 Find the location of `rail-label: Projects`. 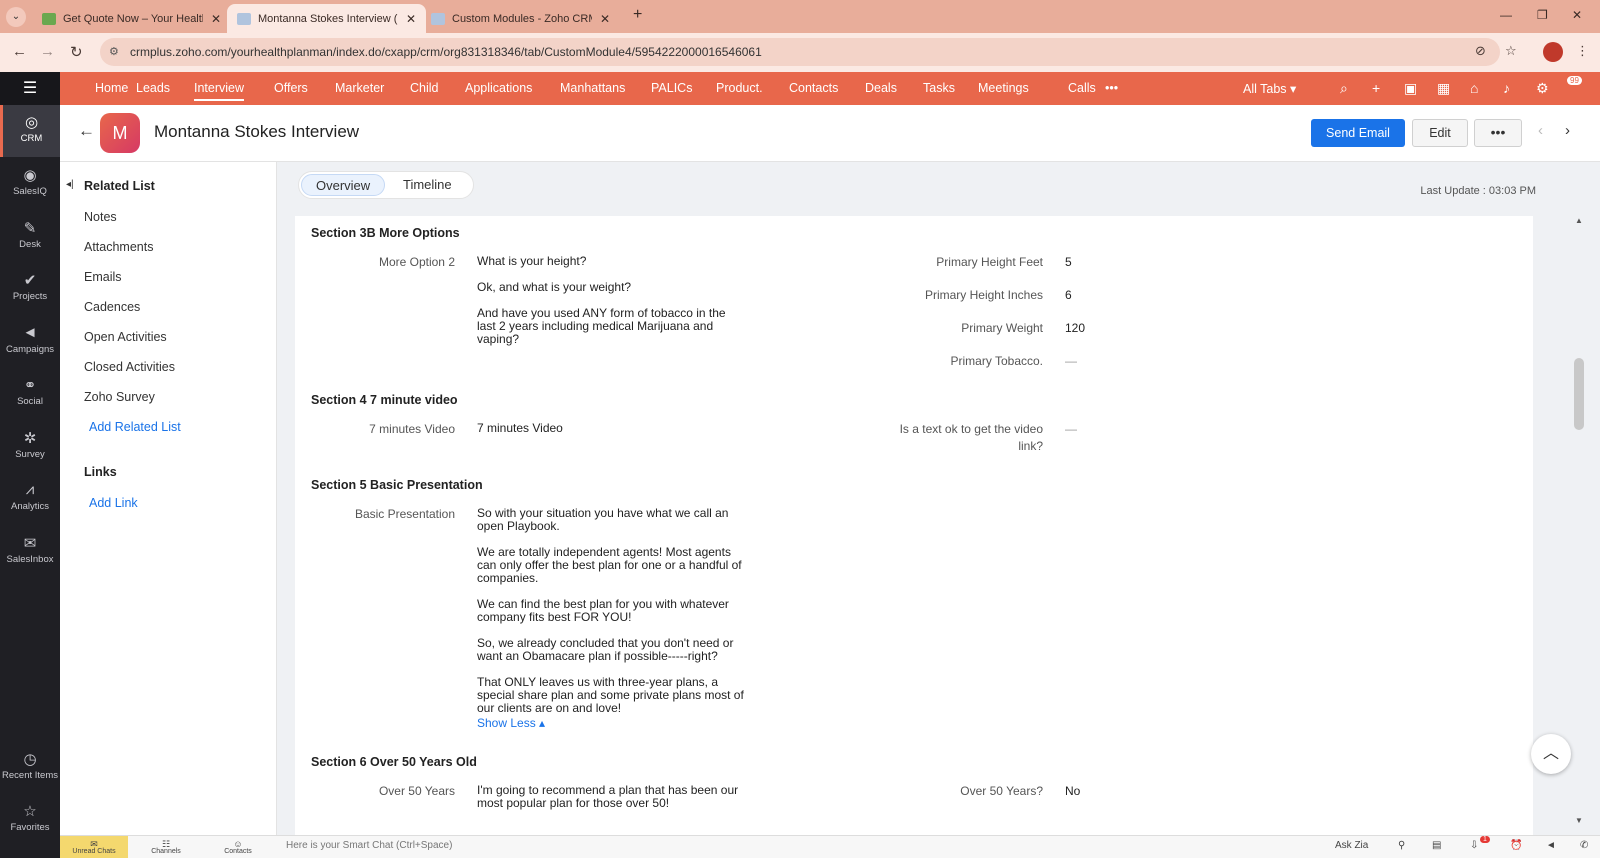

rail-label: Projects is located at coordinates (30, 296).